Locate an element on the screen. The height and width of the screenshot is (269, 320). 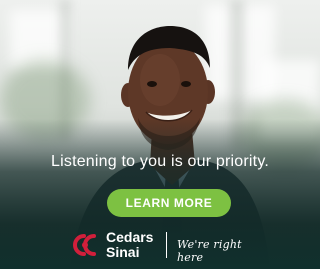
brand-lockup: Cedars Sinai We're right here is located at coordinates (165, 246).